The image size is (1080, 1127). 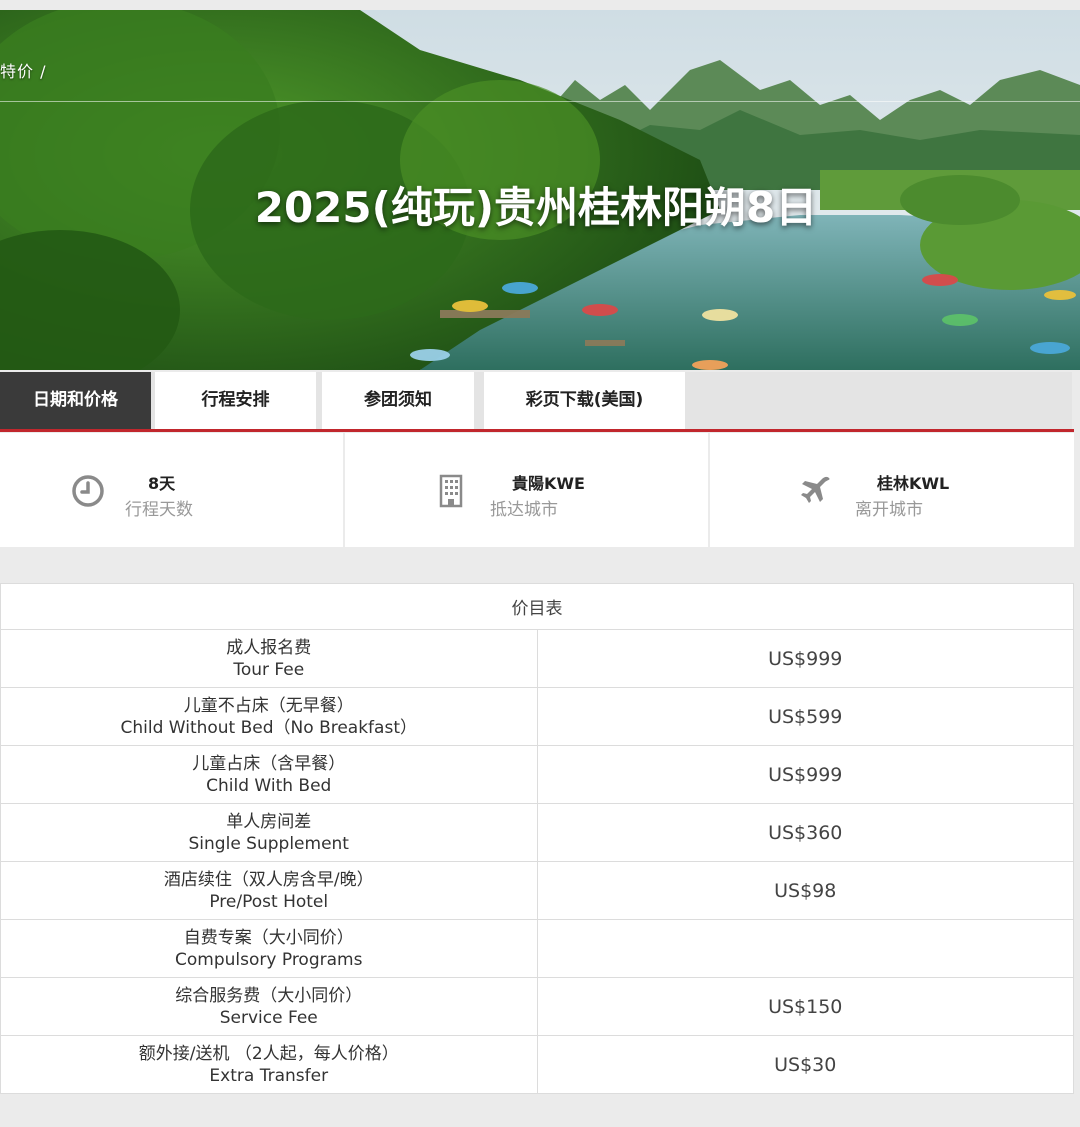 What do you see at coordinates (805, 1064) in the screenshot?
I see `fee-price: US$30` at bounding box center [805, 1064].